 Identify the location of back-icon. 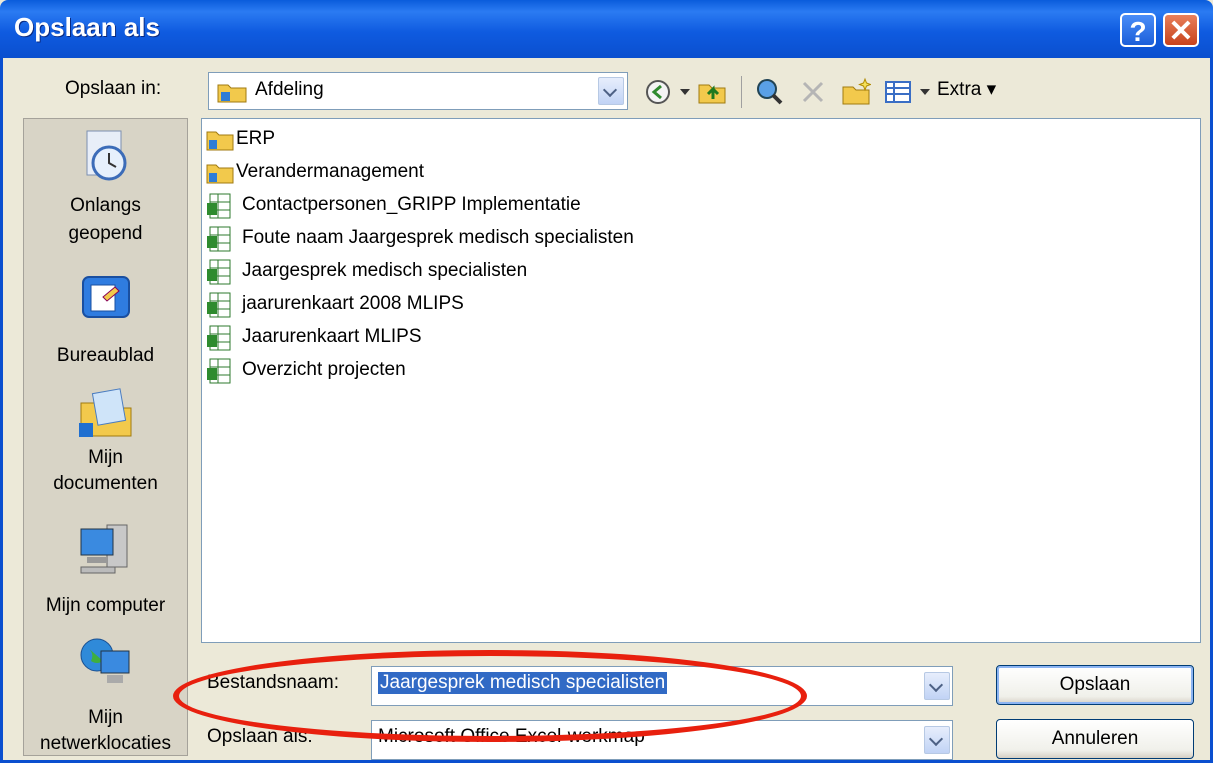
(658, 92).